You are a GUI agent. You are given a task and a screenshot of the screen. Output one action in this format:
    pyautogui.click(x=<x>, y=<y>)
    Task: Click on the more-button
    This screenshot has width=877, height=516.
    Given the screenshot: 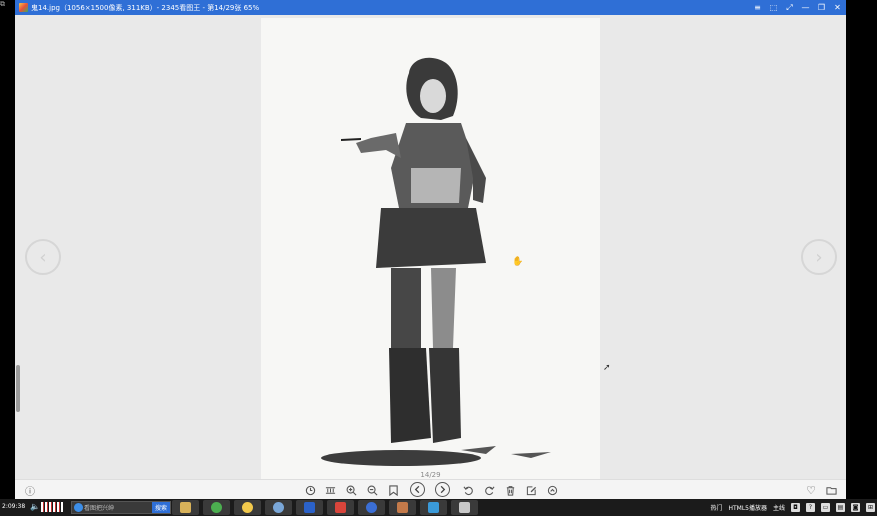 What is the action you would take?
    pyautogui.click(x=552, y=490)
    